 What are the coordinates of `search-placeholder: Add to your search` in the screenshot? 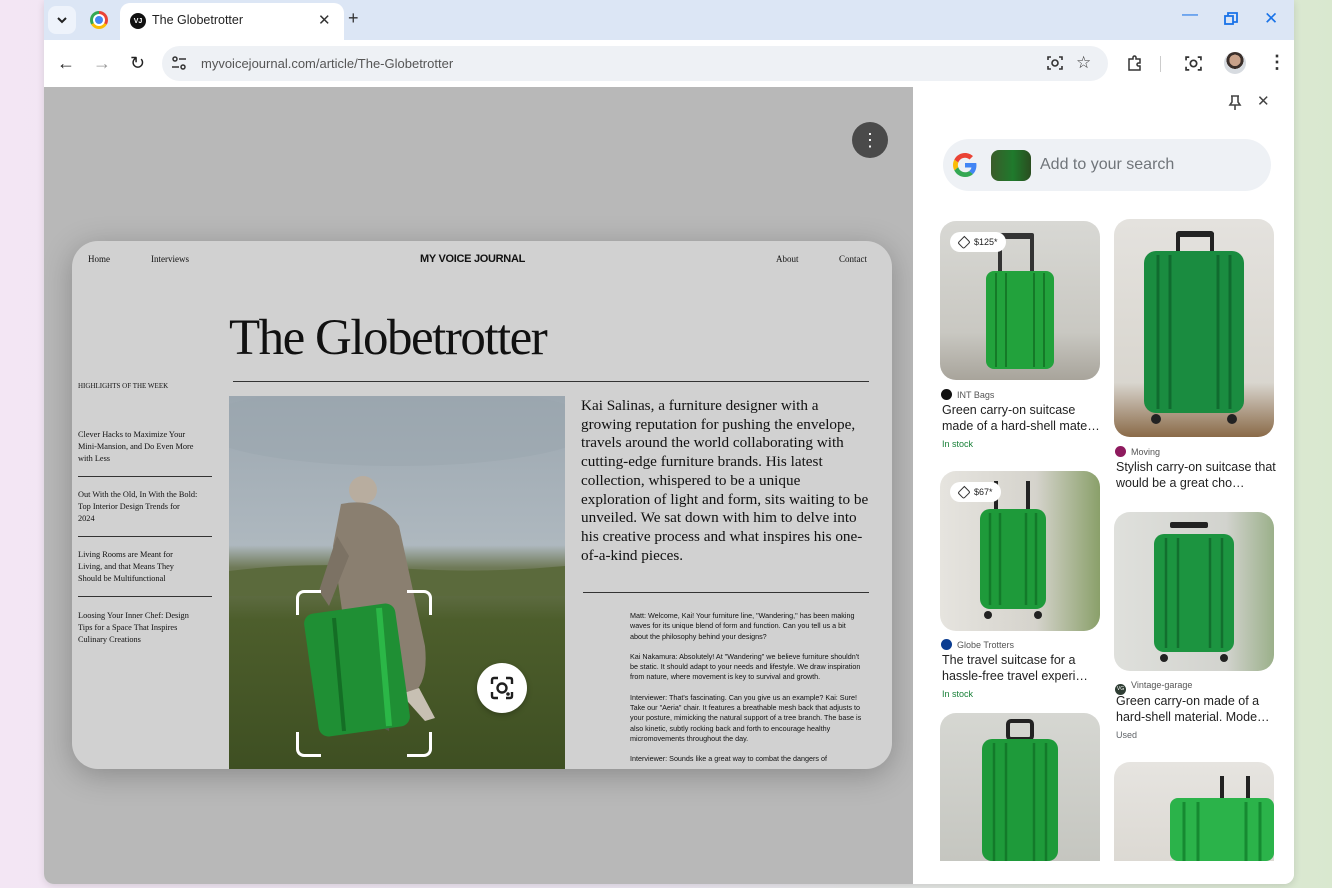 It's located at (1107, 165).